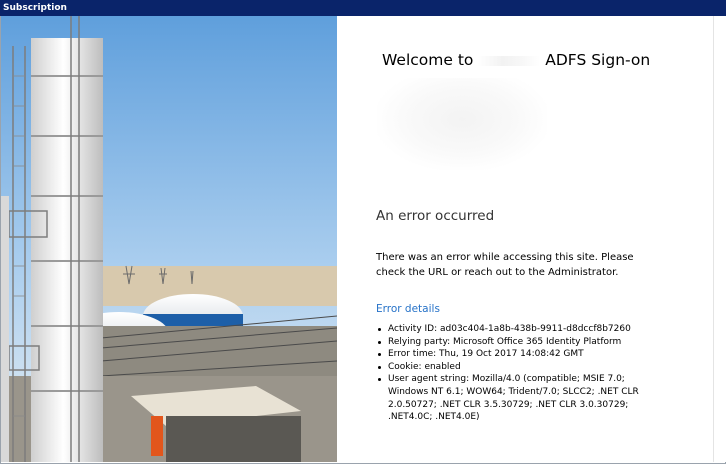  Describe the element at coordinates (435, 216) in the screenshot. I see `error-title: An error occurred` at that location.